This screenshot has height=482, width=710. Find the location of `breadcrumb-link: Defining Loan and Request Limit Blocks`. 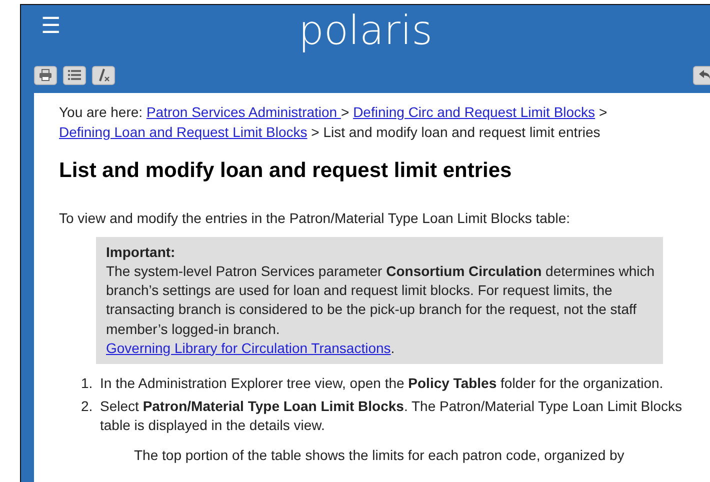

breadcrumb-link: Defining Loan and Request Limit Blocks is located at coordinates (183, 132).